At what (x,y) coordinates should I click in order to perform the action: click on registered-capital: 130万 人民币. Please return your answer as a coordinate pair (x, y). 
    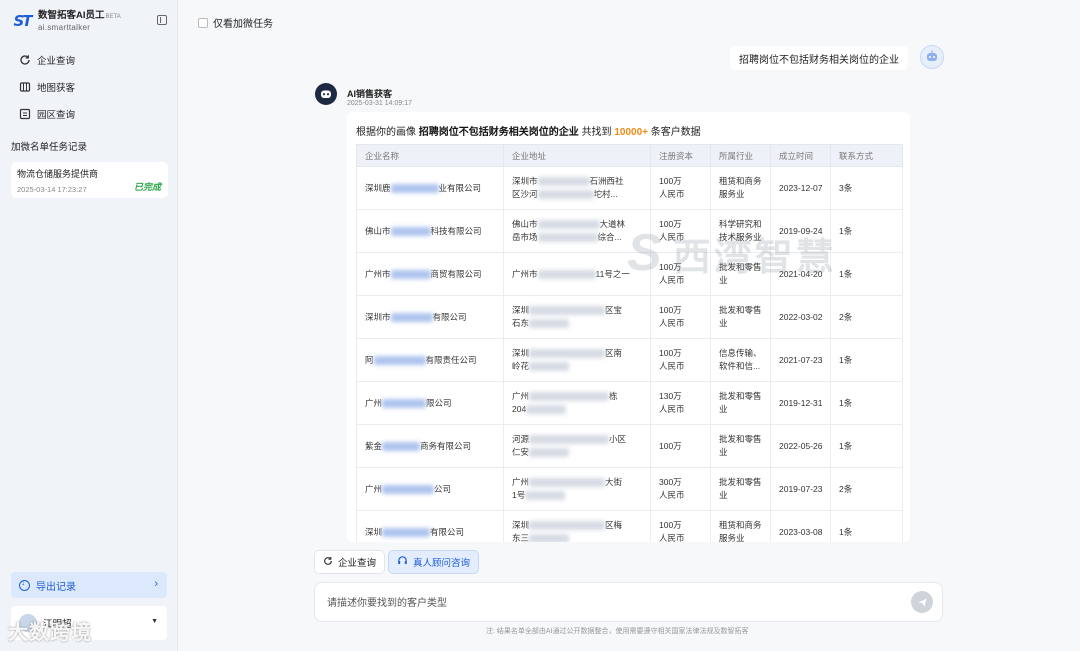
    Looking at the image, I should click on (680, 403).